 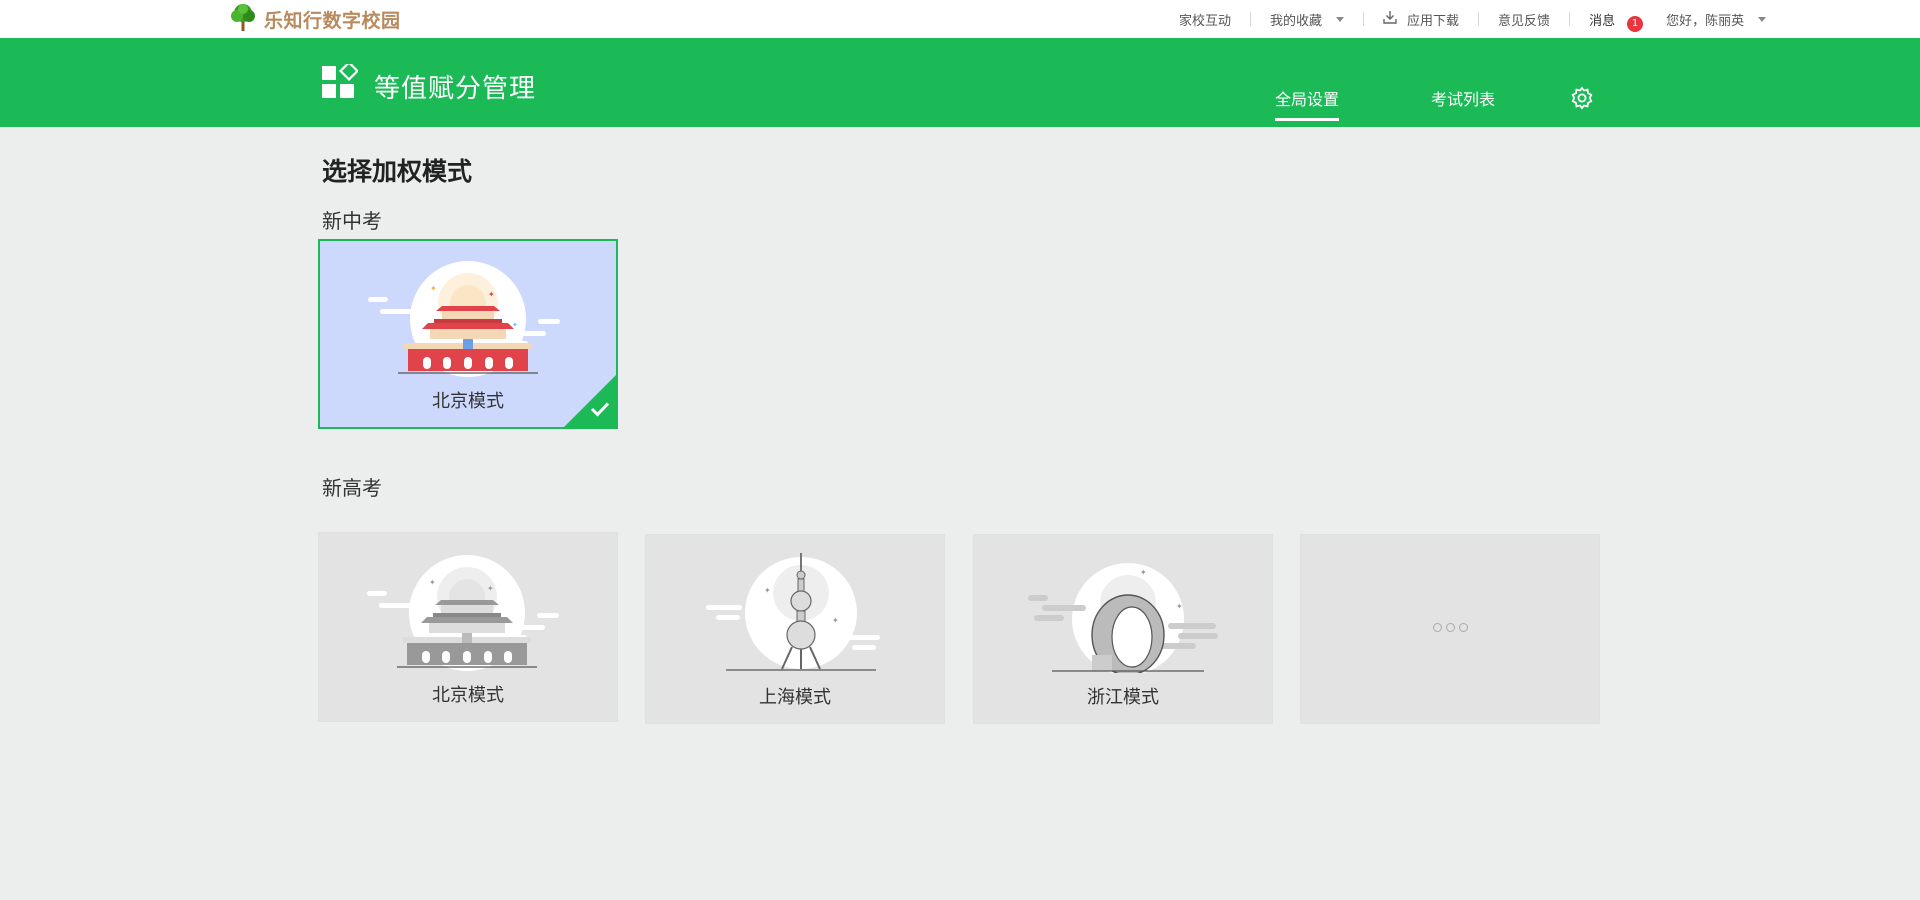 What do you see at coordinates (243, 19) in the screenshot?
I see `tree-logo-icon` at bounding box center [243, 19].